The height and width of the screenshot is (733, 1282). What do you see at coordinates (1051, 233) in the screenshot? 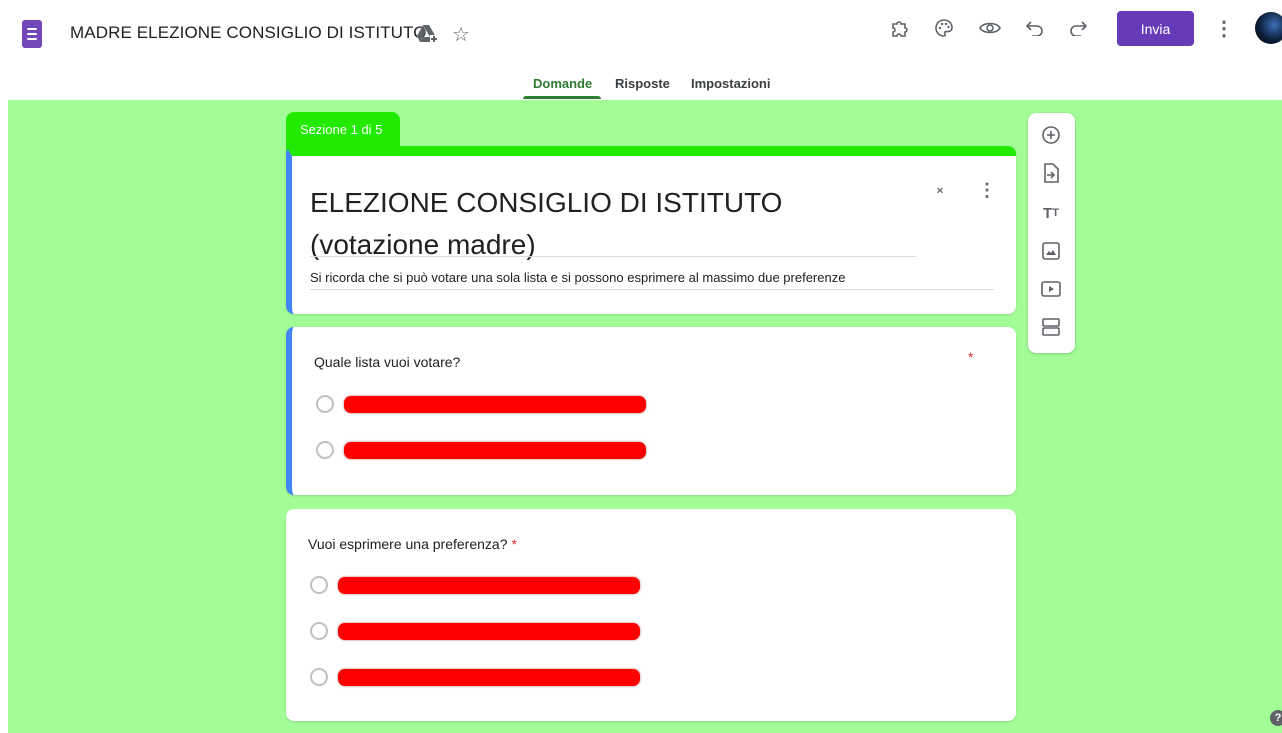
I see `side-toolbar: TT` at bounding box center [1051, 233].